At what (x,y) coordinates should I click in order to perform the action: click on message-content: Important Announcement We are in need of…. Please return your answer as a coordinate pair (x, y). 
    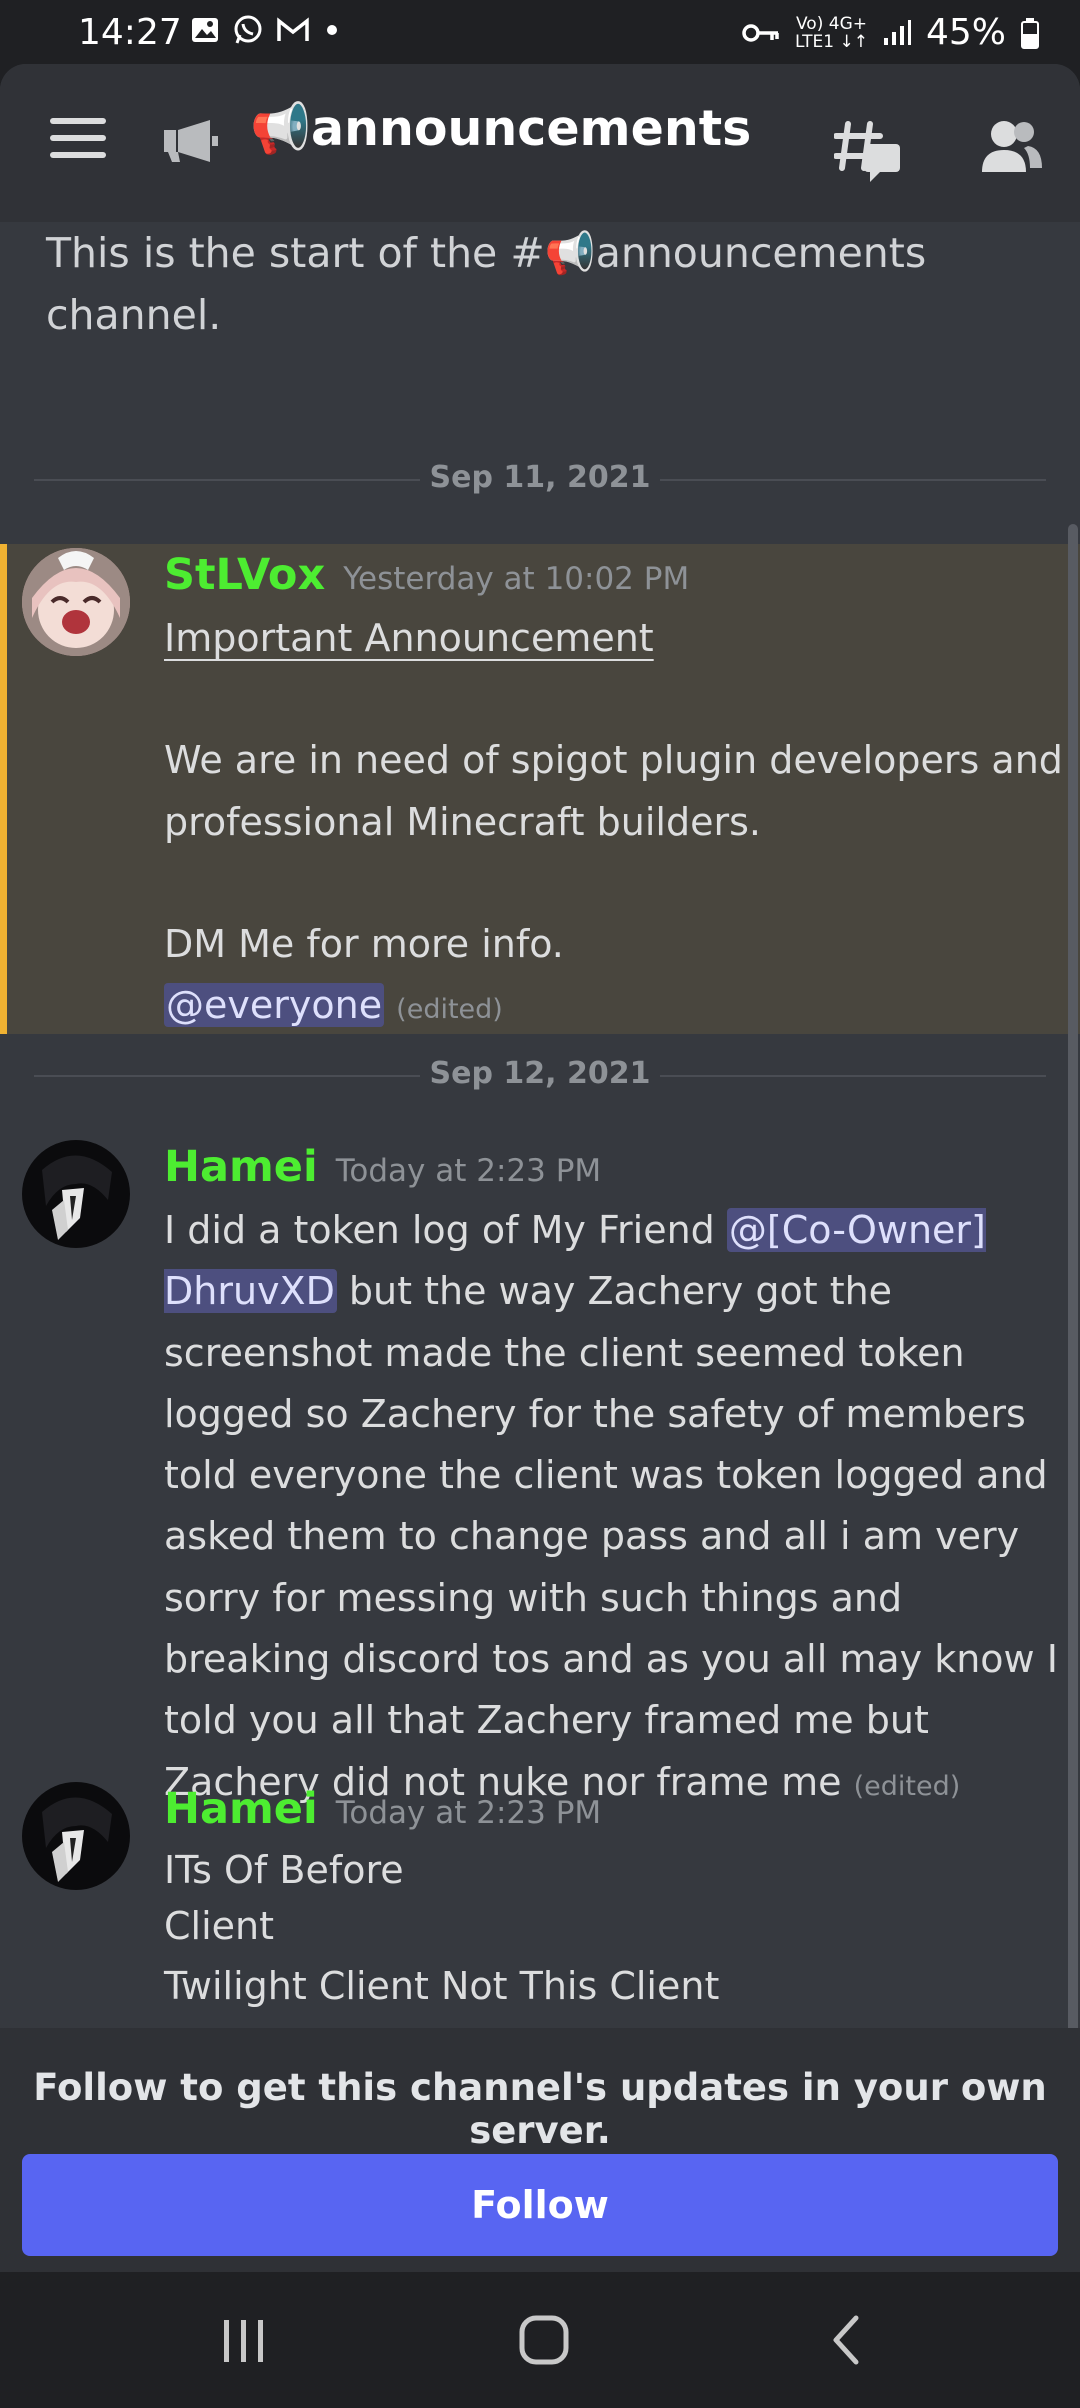
    Looking at the image, I should click on (614, 824).